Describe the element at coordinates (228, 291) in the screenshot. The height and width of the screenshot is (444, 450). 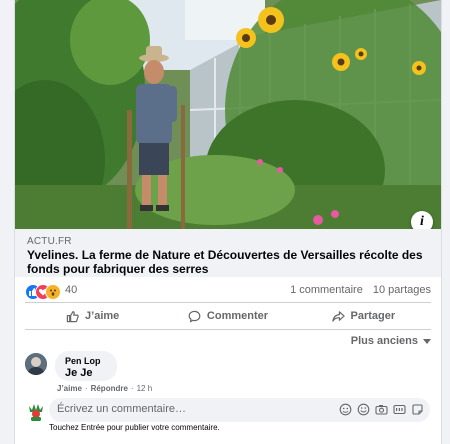
I see `post-stats: 40 1 commentaire 10 partages` at that location.